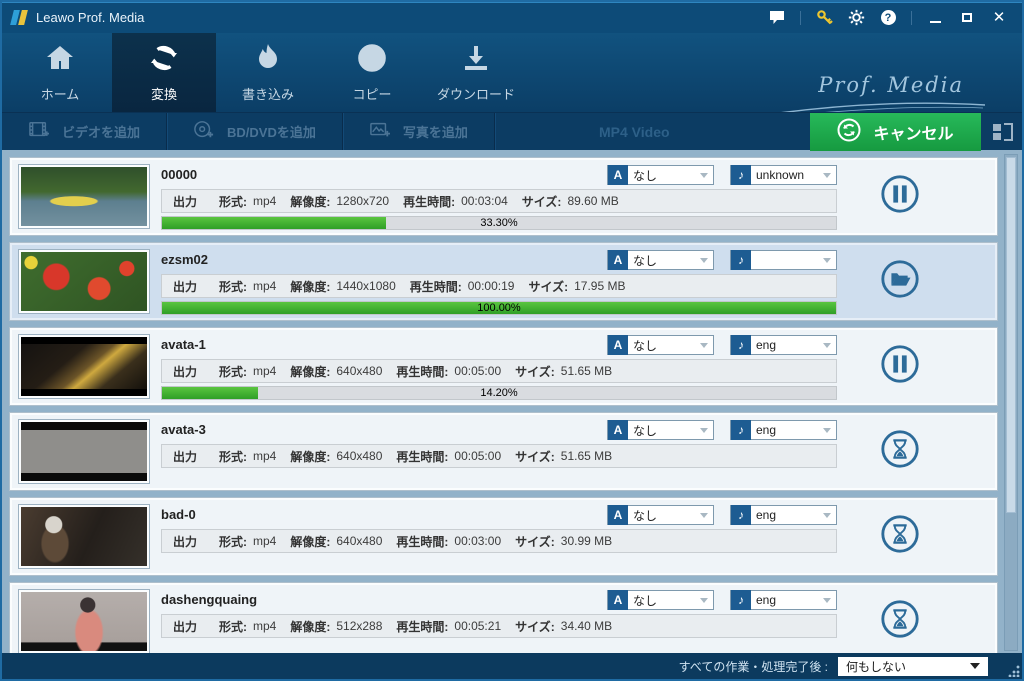 This screenshot has width=1024, height=681. Describe the element at coordinates (380, 131) in the screenshot. I see `photo-add-icon` at that location.